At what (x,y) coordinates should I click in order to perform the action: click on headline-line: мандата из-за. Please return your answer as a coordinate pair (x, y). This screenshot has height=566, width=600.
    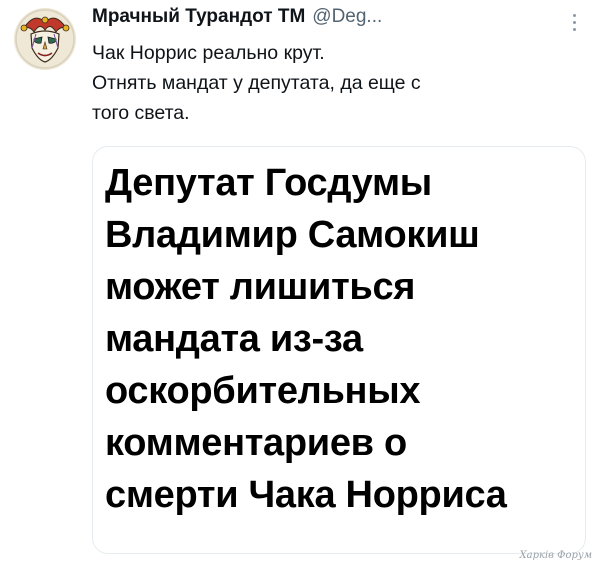
    Looking at the image, I should click on (234, 339).